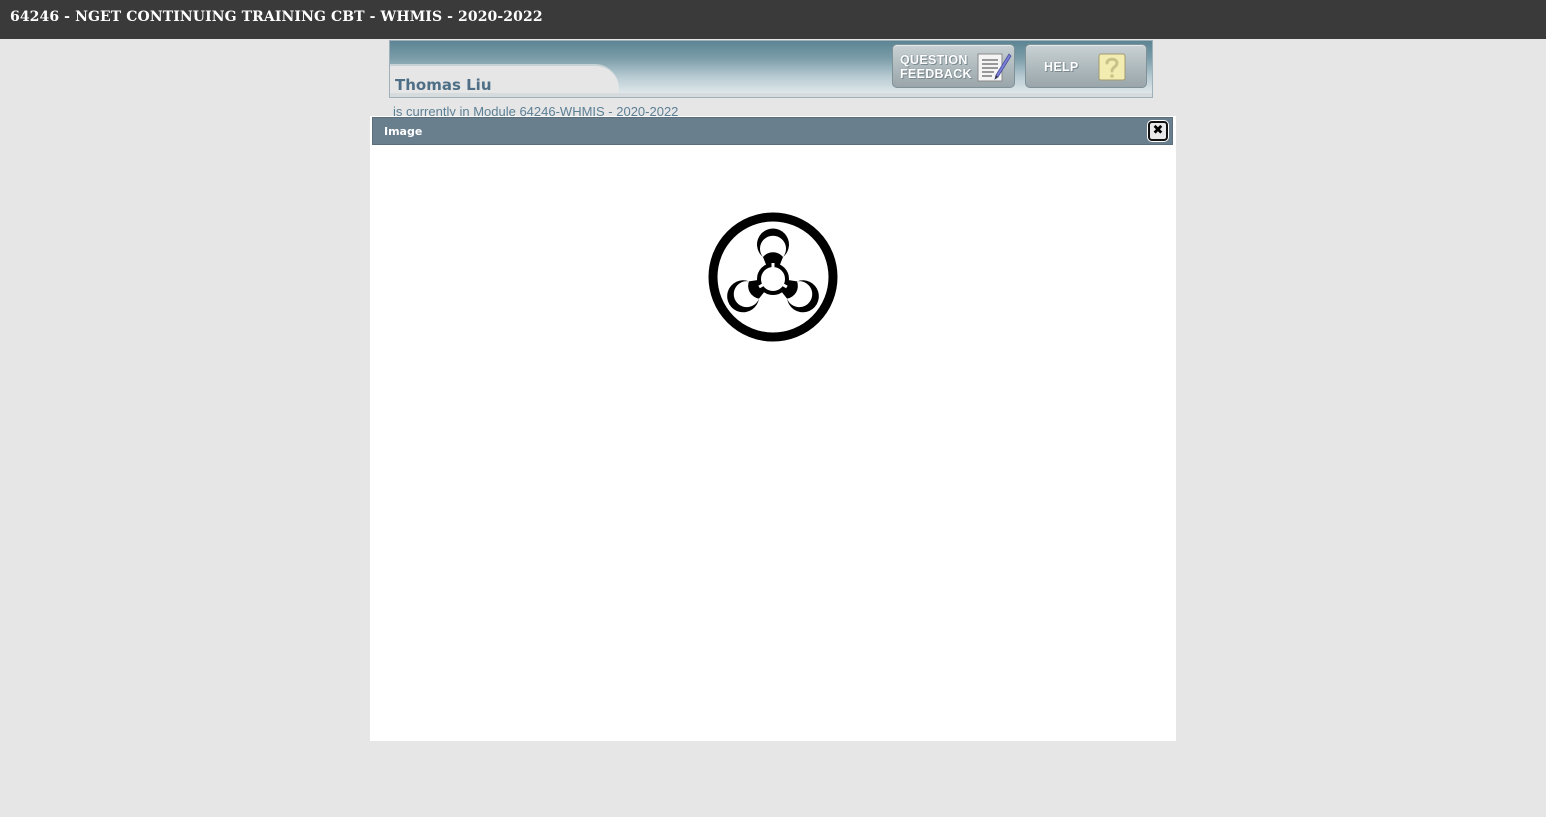 This screenshot has height=817, width=1546. I want to click on help-button: HELP, so click(1086, 66).